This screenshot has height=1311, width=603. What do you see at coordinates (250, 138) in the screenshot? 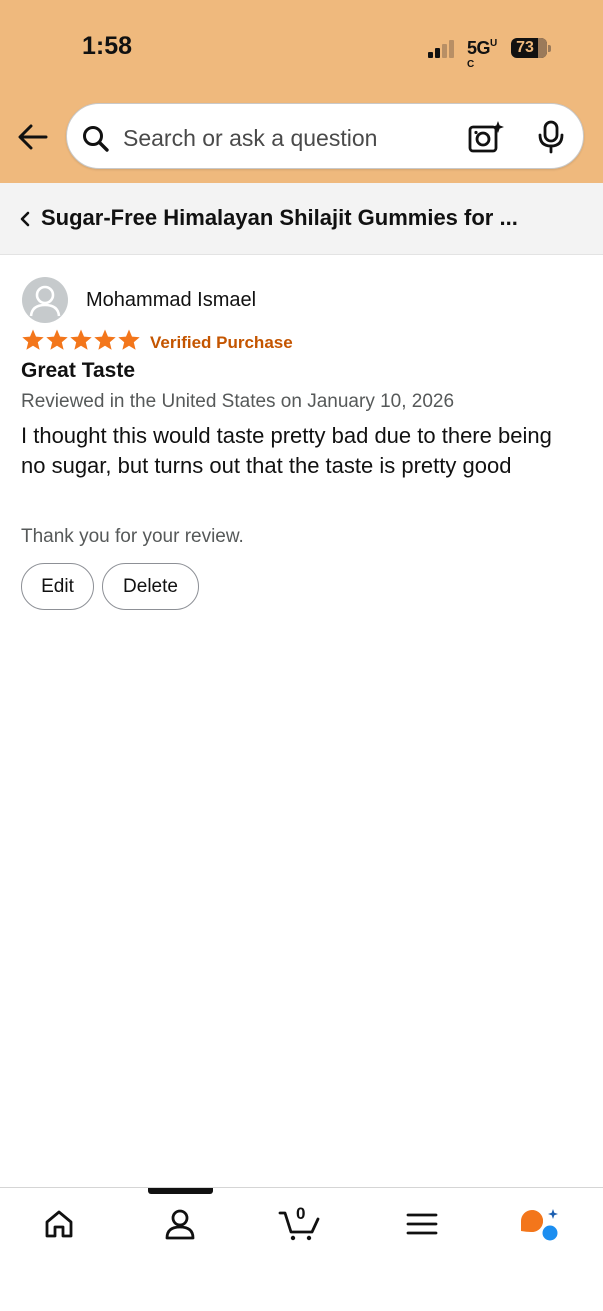
I see `search-input: Search or ask a question` at bounding box center [250, 138].